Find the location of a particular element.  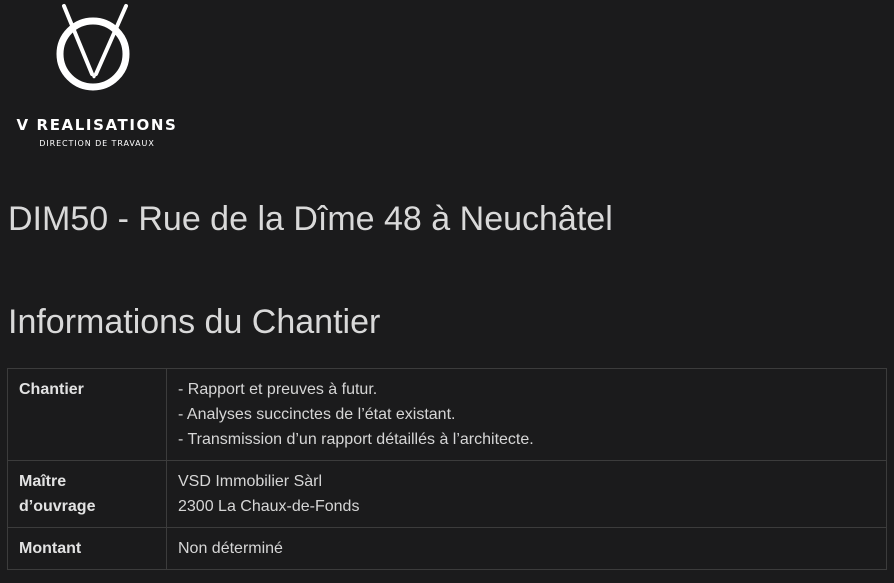

row-label-text: Chantier is located at coordinates (51, 389).